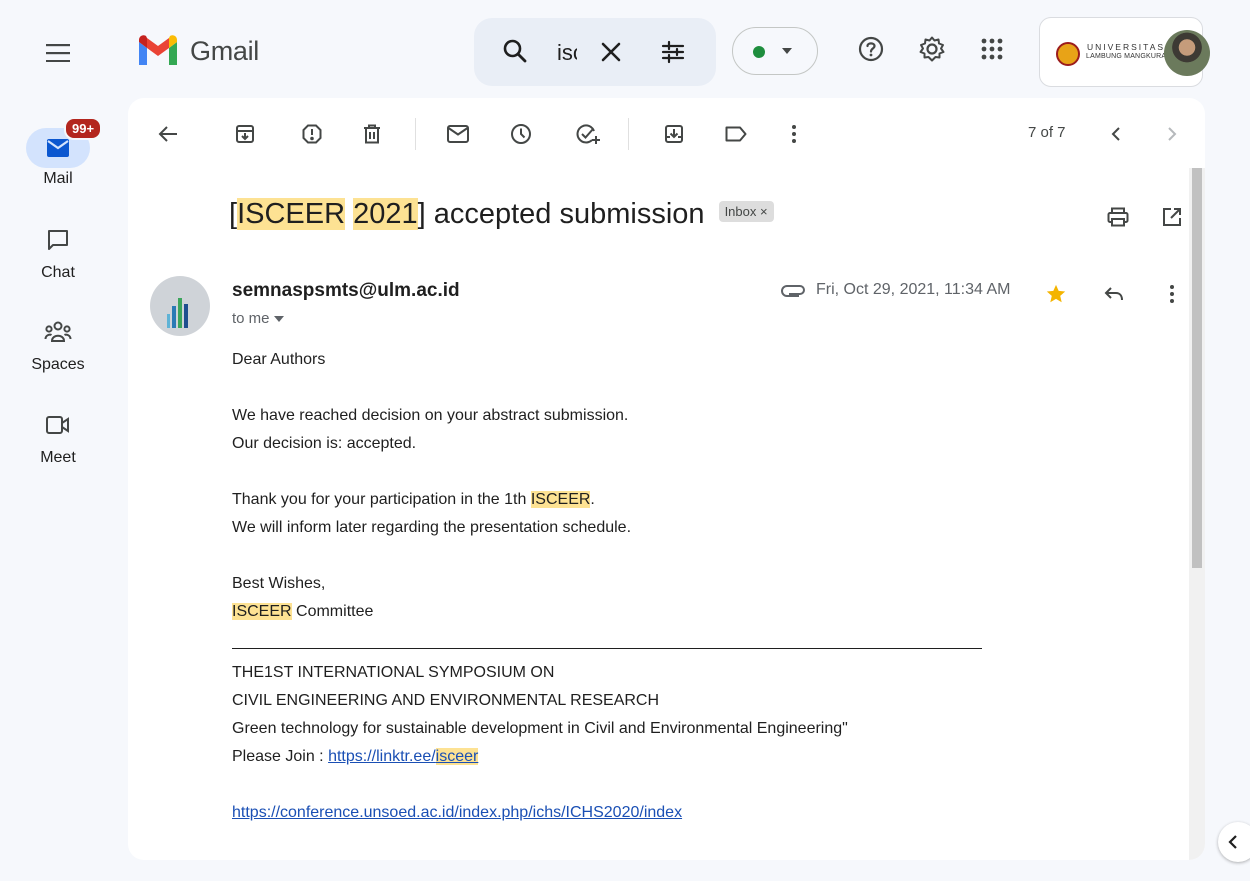 The image size is (1250, 881). I want to click on labels-button, so click(736, 134).